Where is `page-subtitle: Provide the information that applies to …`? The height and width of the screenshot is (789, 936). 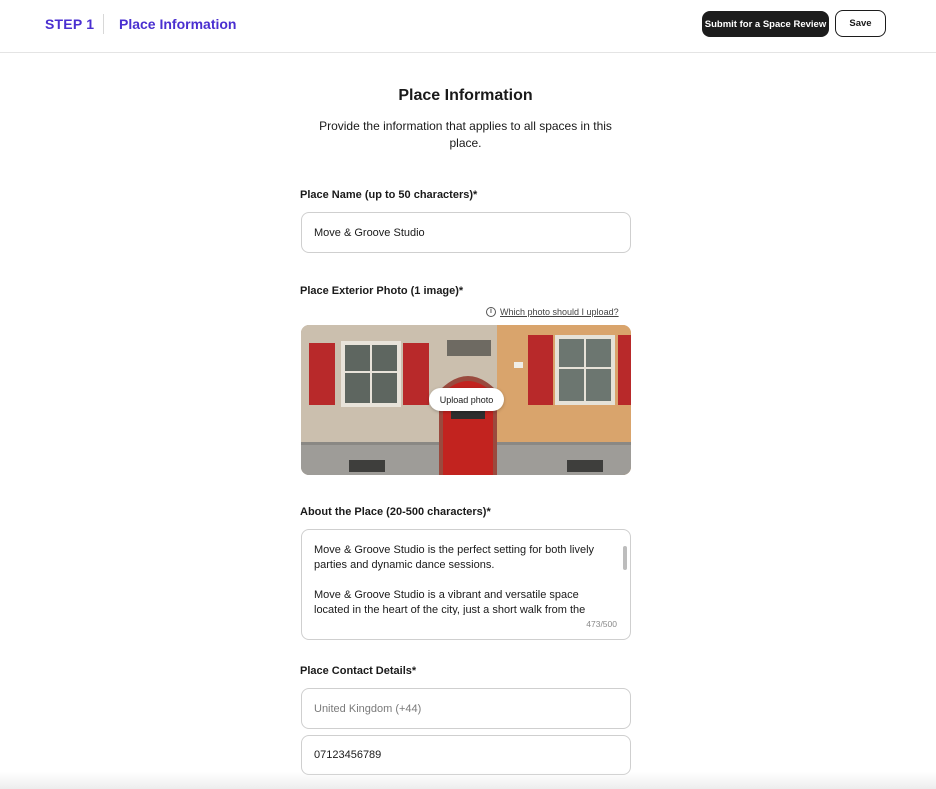
page-subtitle: Provide the information that applies to … is located at coordinates (465, 134).